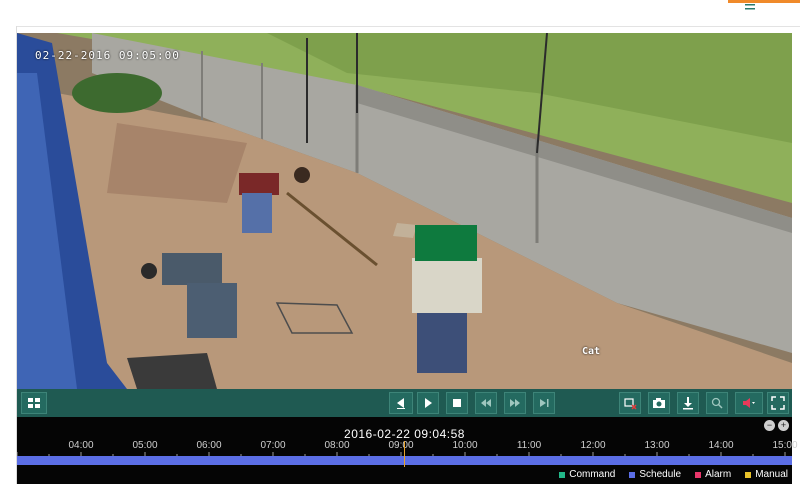 The width and height of the screenshot is (800, 499). What do you see at coordinates (81, 445) in the screenshot?
I see `hour-label: 04:00` at bounding box center [81, 445].